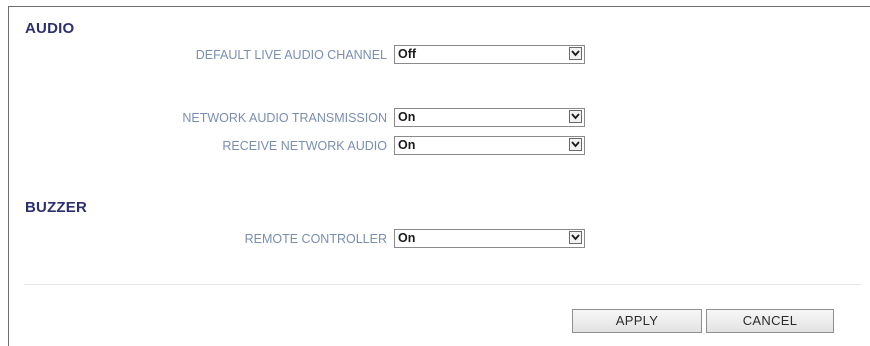  I want to click on divider, so click(443, 284).